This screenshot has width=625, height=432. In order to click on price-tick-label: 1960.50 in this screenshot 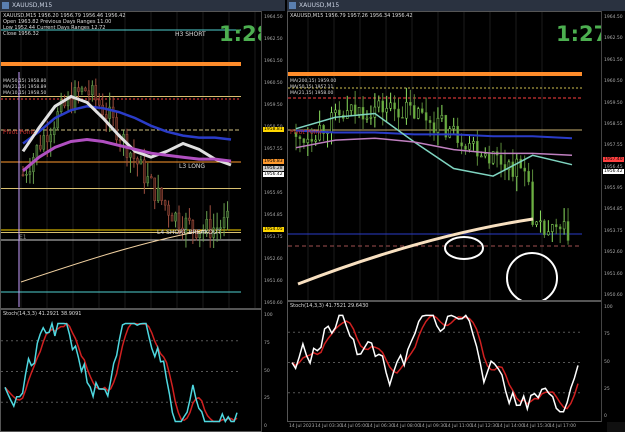, I will do `click(613, 82)`.